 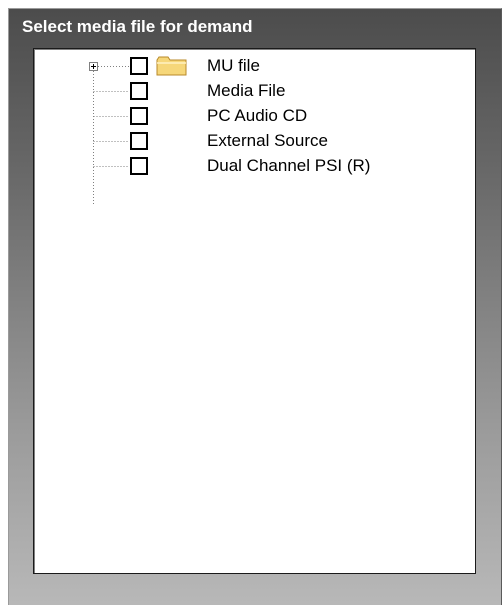 I want to click on tree-item-dual-channel-psi: Dual Channel PSI (R), so click(x=254, y=167).